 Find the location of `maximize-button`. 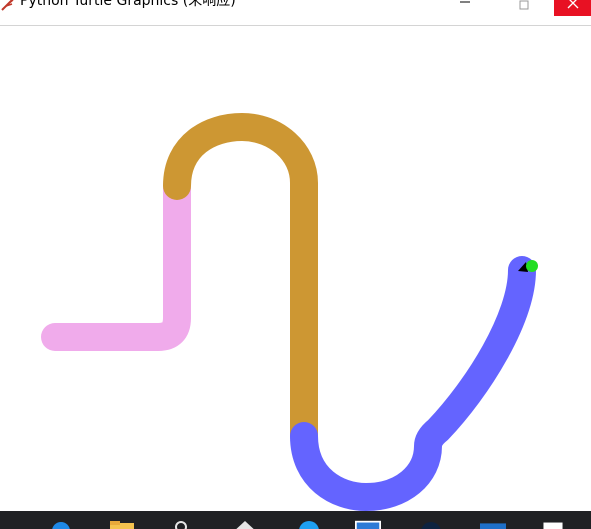

maximize-button is located at coordinates (524, 8).